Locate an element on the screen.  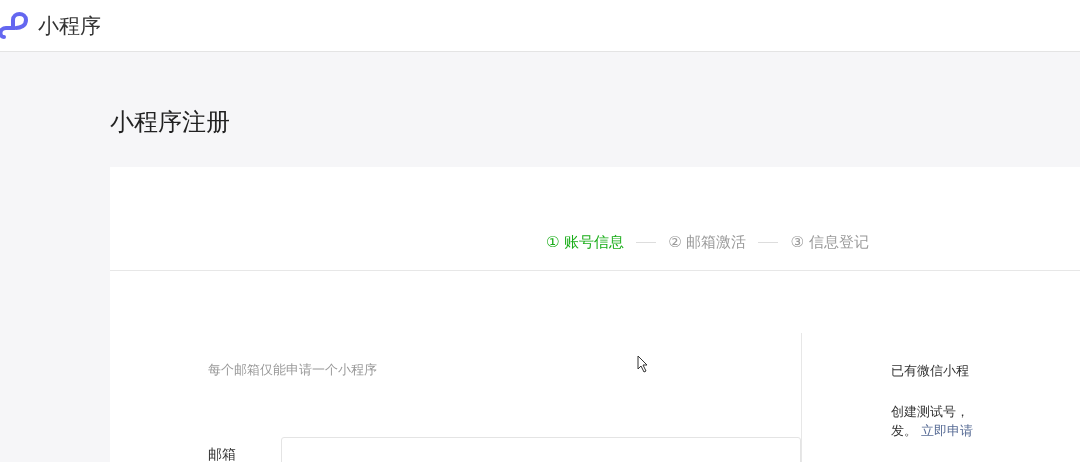
step-label: ② 邮箱激活 is located at coordinates (707, 242).